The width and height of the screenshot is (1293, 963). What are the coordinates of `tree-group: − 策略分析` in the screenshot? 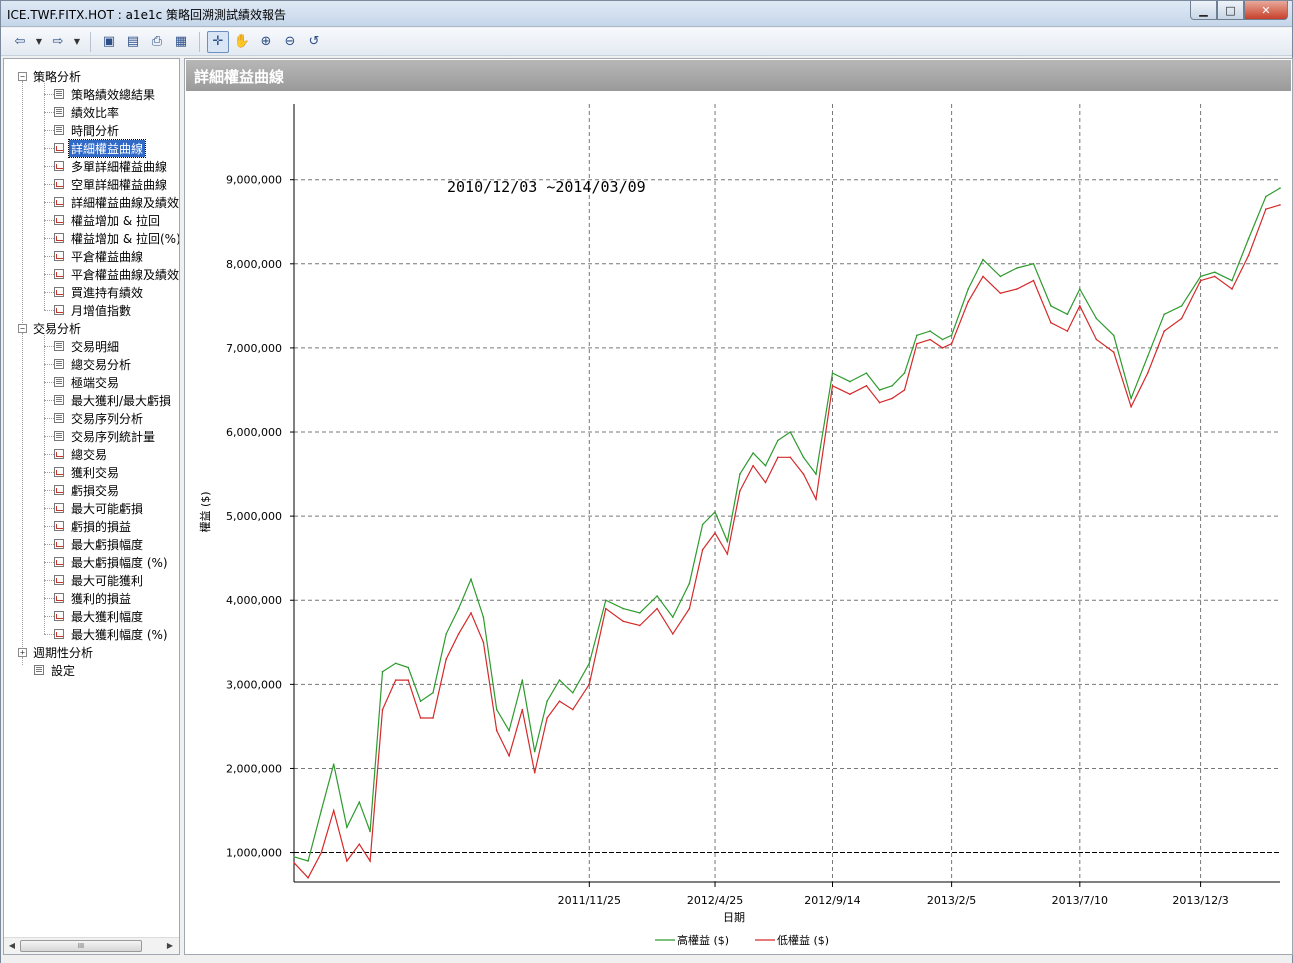 It's located at (50, 76).